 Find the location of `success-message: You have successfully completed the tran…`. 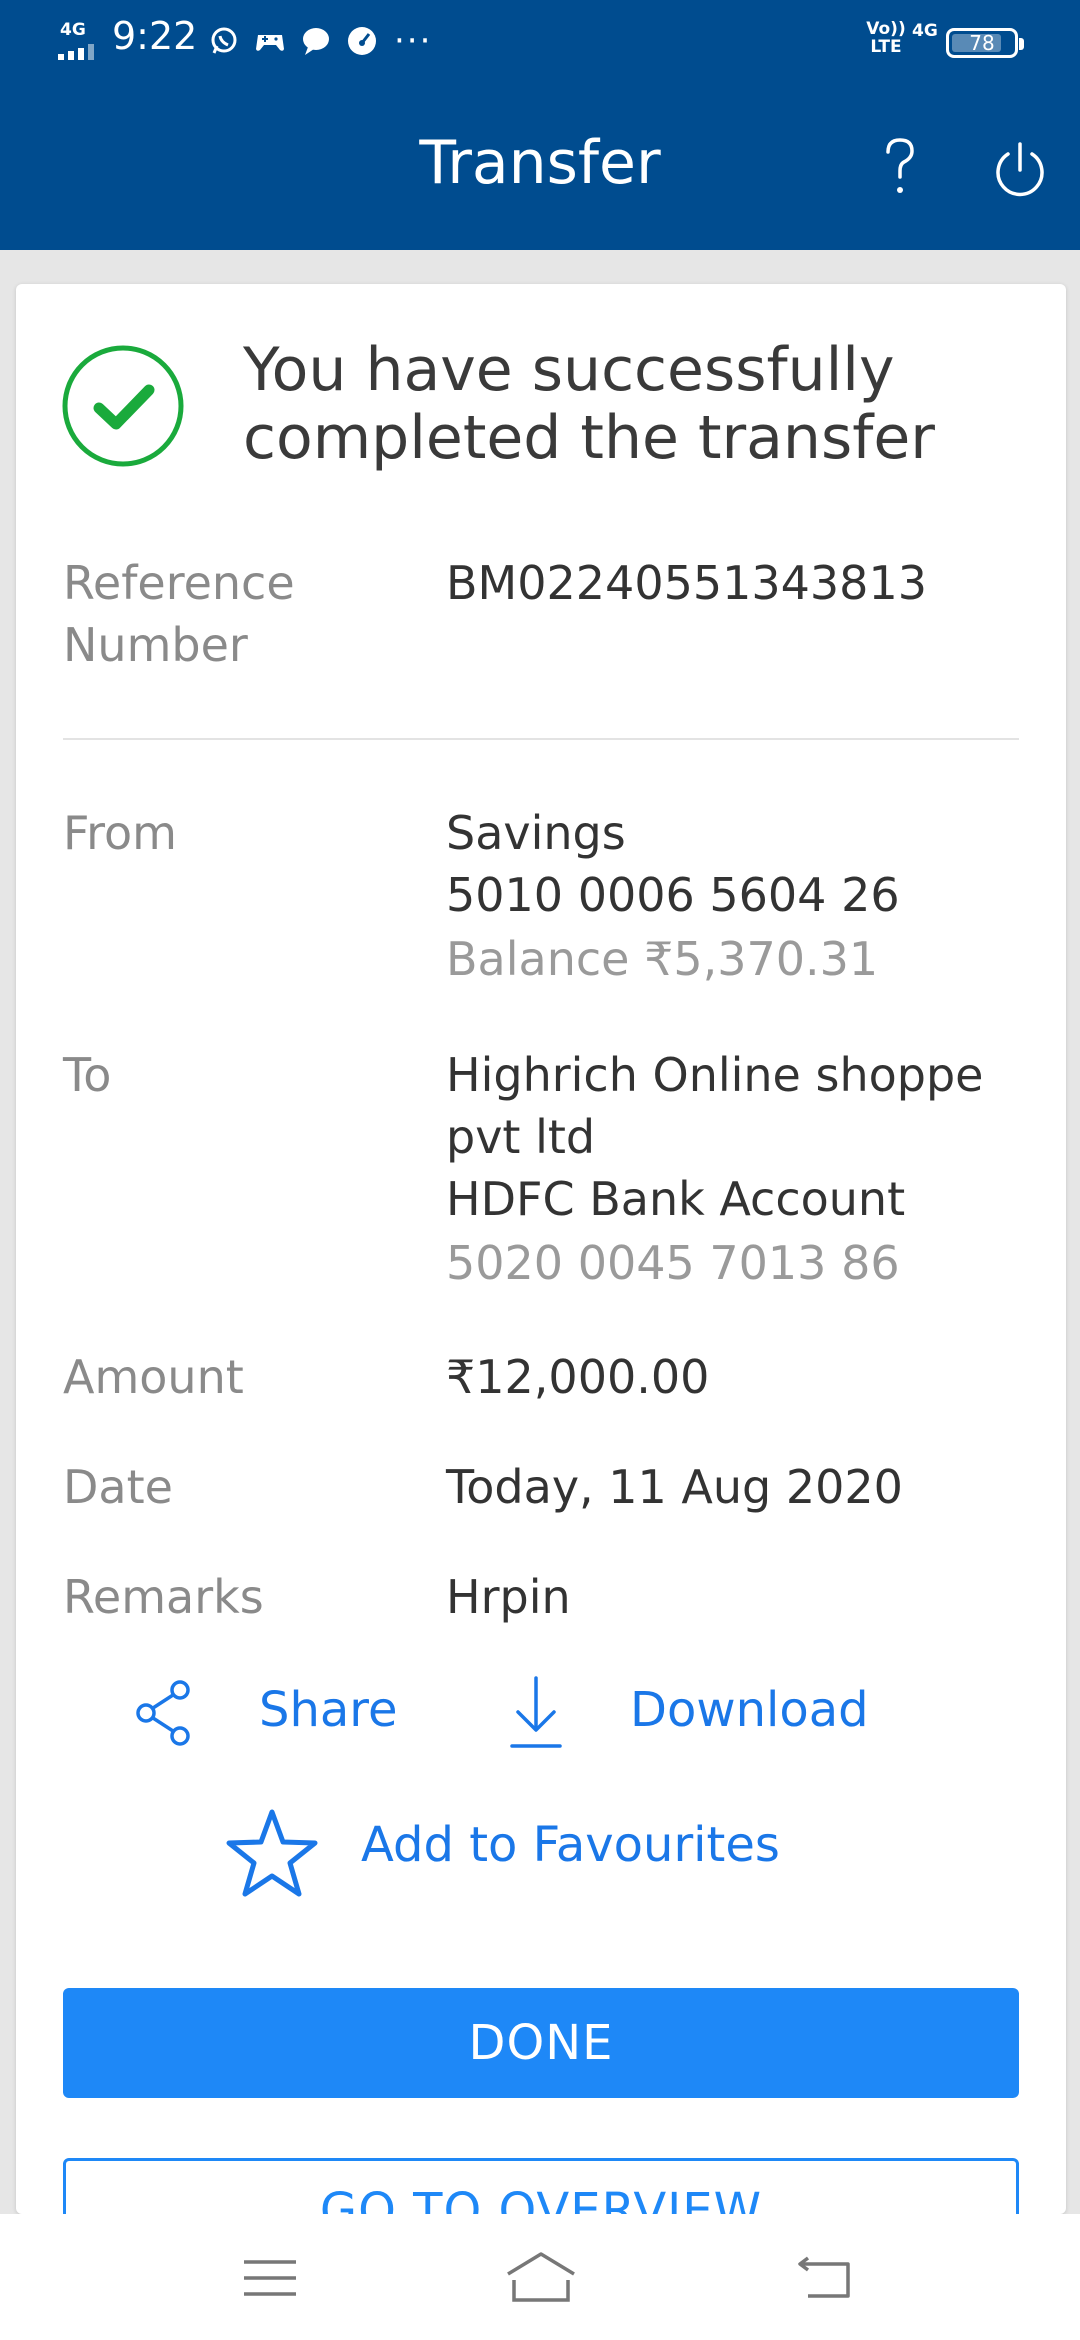

success-message: You have successfully completed the tran… is located at coordinates (589, 404).